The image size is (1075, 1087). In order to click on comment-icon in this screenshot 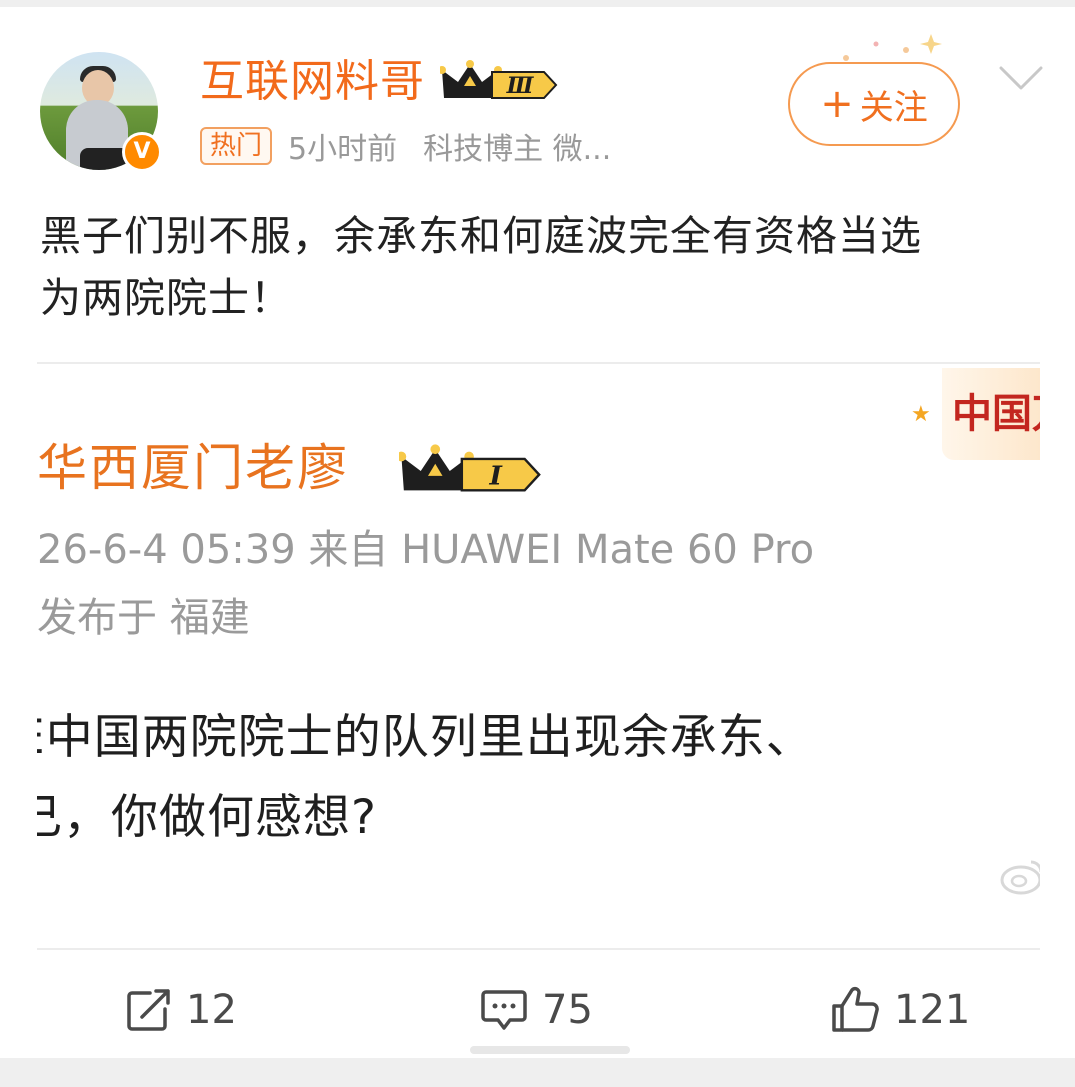, I will do `click(504, 1010)`.